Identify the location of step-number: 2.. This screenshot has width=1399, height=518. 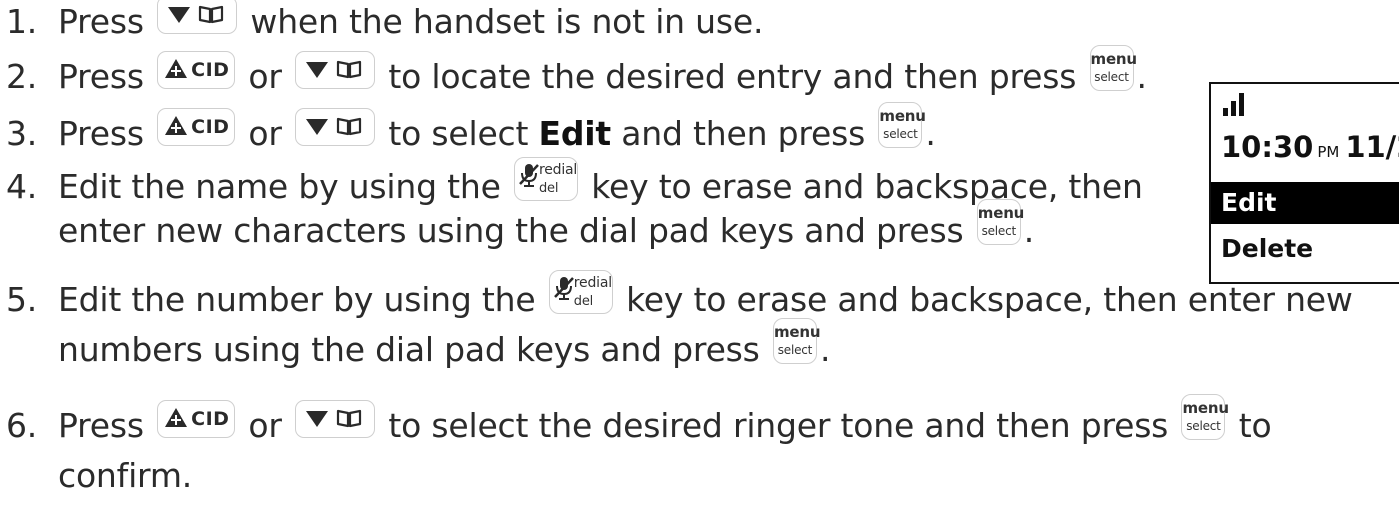
(22, 76).